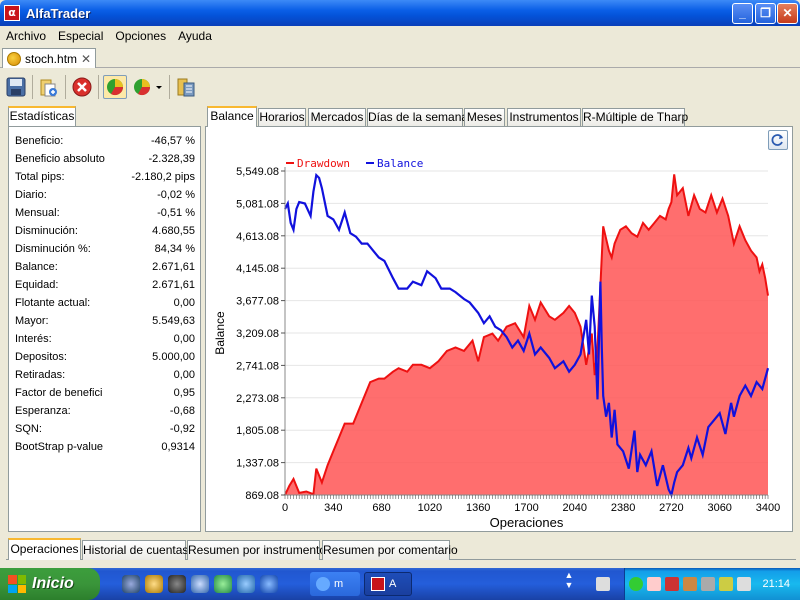  Describe the element at coordinates (26, 36) in the screenshot. I see `menu-archivo: Archivo` at that location.